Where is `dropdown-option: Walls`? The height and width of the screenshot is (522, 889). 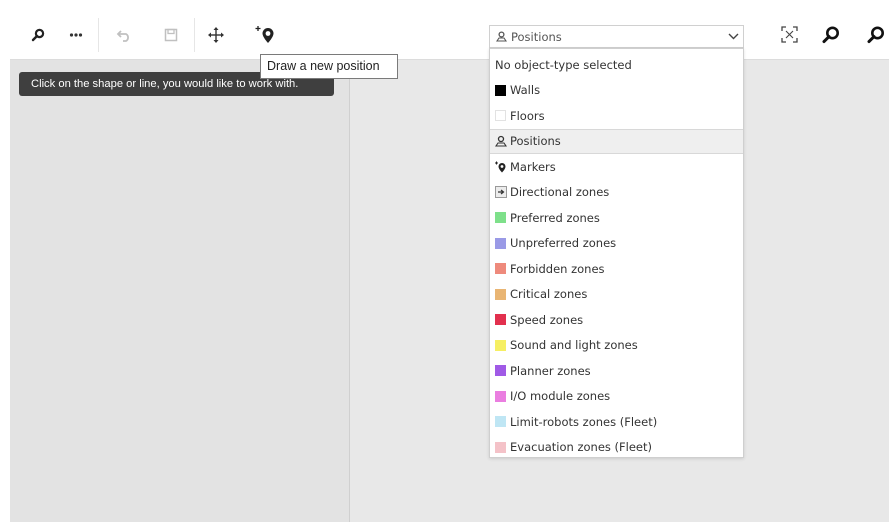
dropdown-option: Walls is located at coordinates (616, 91).